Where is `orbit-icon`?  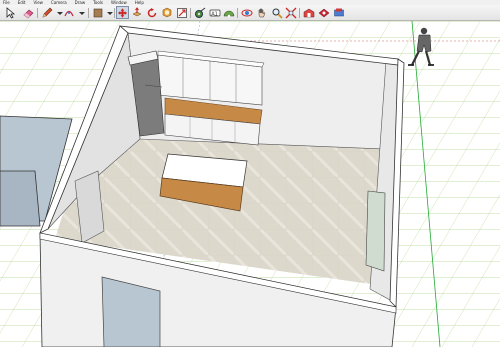 orbit-icon is located at coordinates (246, 12).